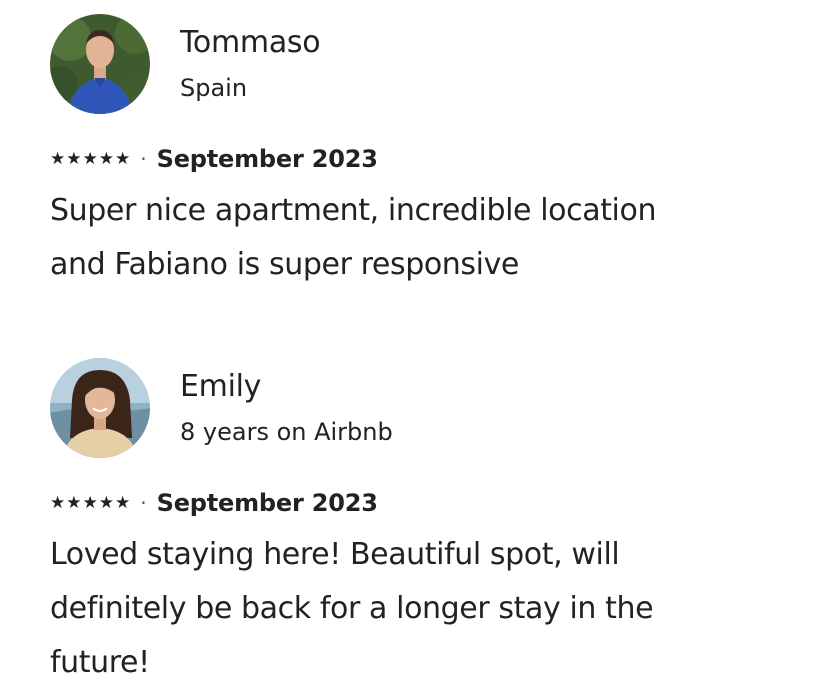  Describe the element at coordinates (286, 432) in the screenshot. I see `reviewer-tenure: 8 years on Airbnb` at that location.